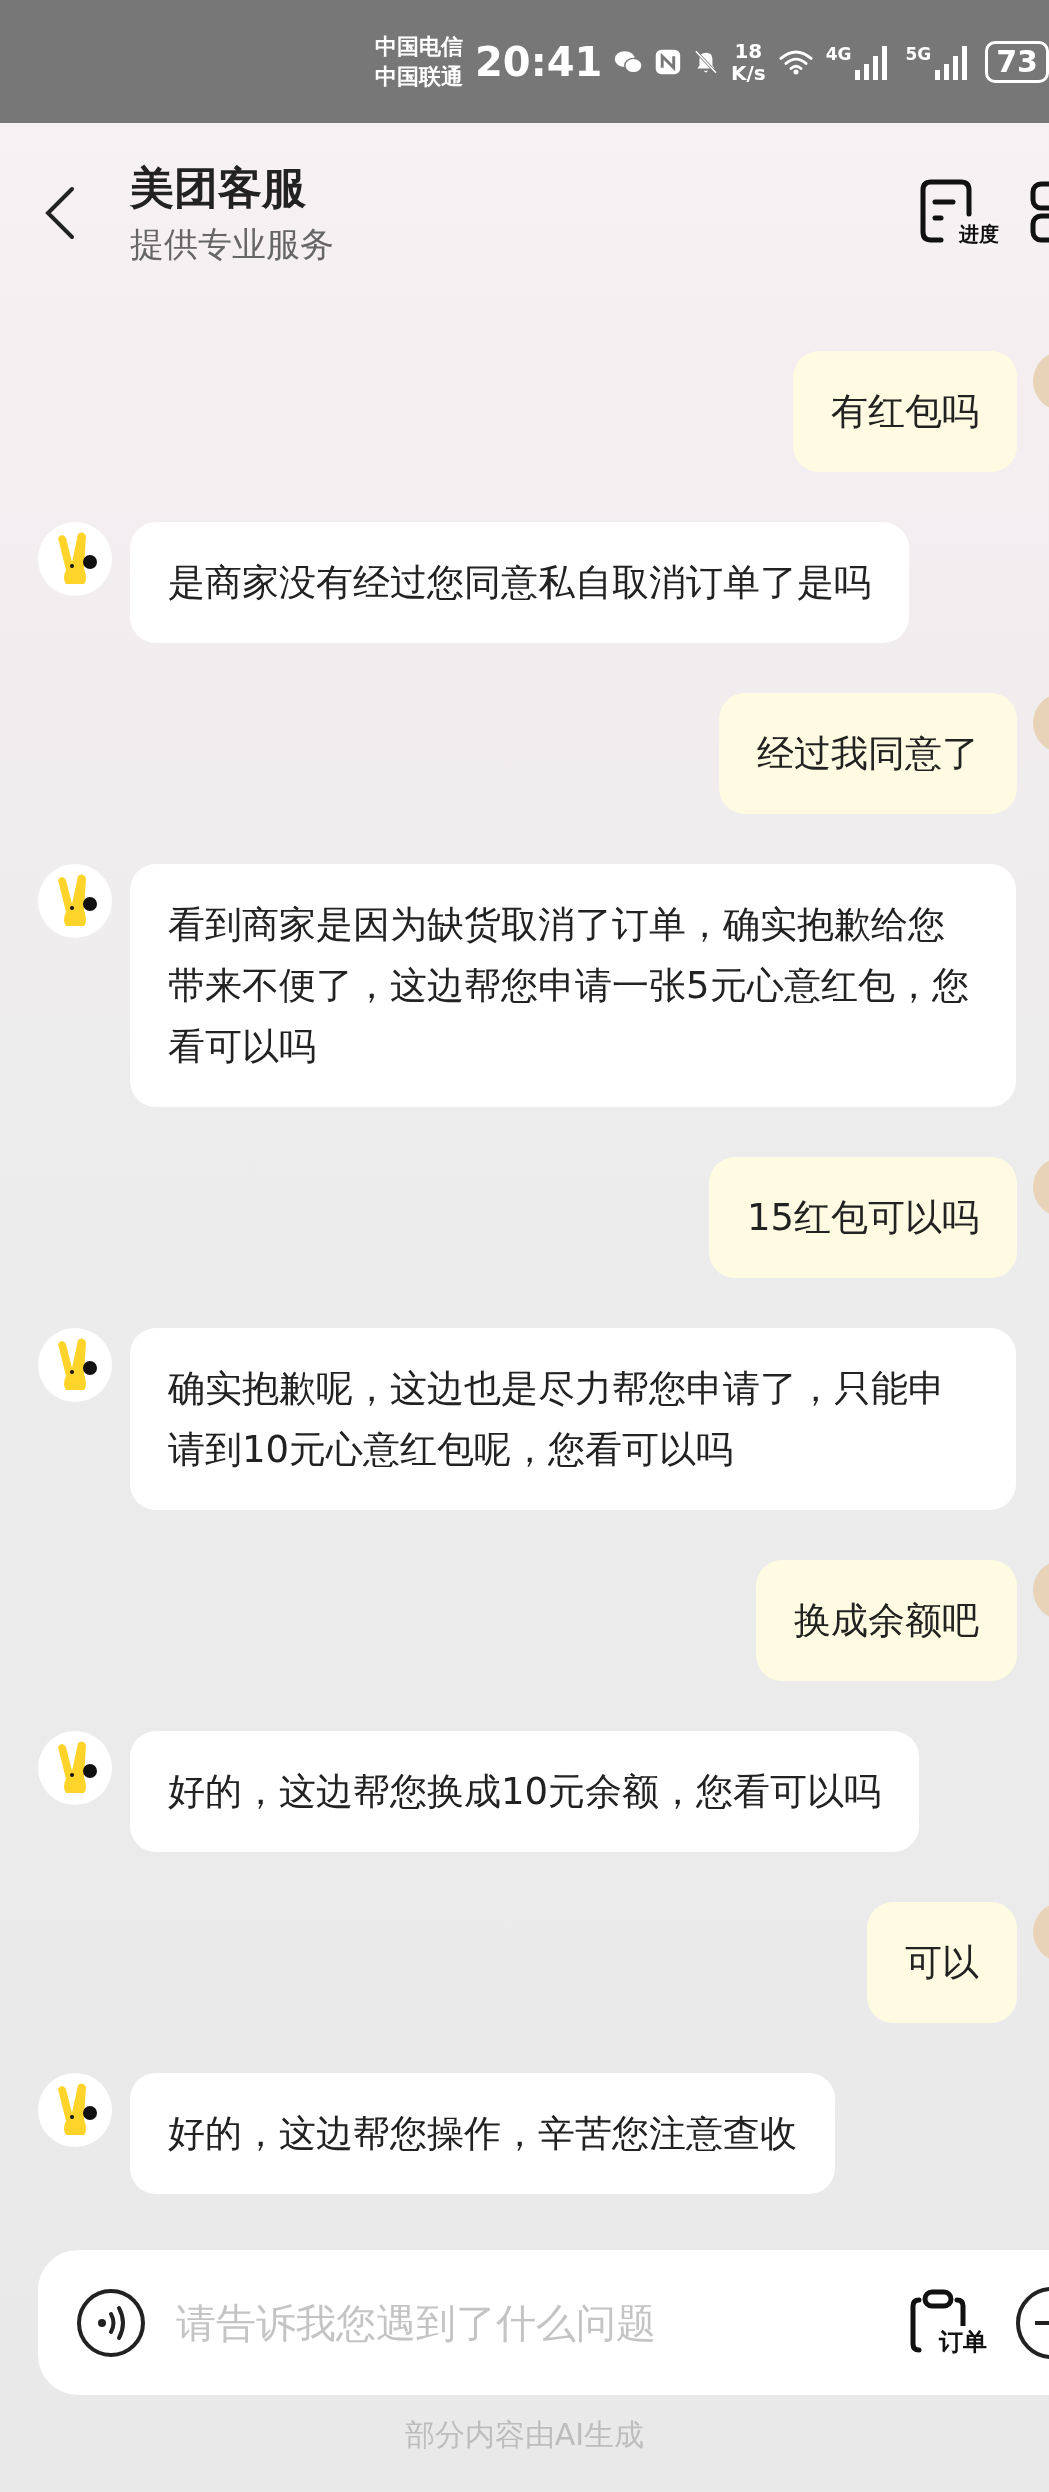 The height and width of the screenshot is (2492, 1049). What do you see at coordinates (947, 2322) in the screenshot?
I see `order-button: 订单` at bounding box center [947, 2322].